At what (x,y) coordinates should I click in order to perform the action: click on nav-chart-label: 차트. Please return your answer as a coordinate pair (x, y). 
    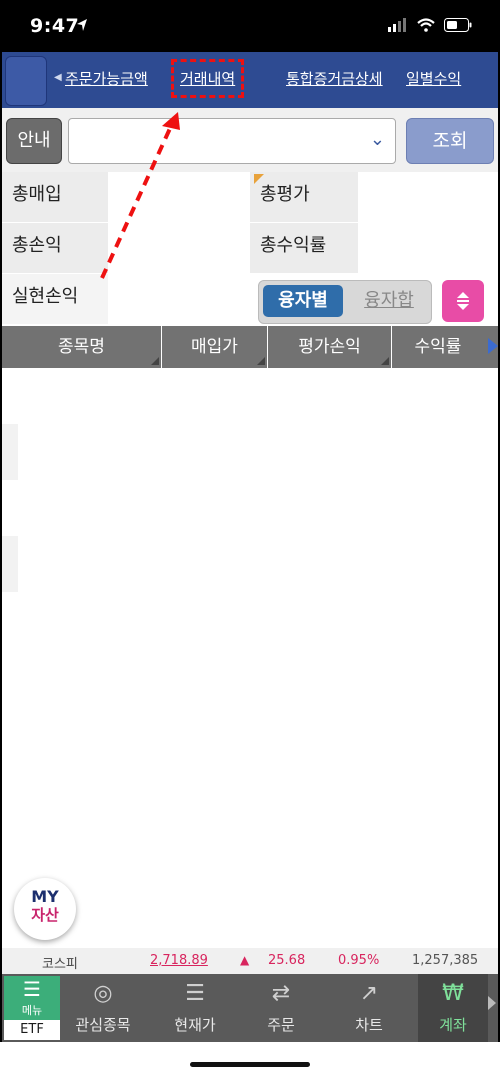
    Looking at the image, I should click on (369, 1025).